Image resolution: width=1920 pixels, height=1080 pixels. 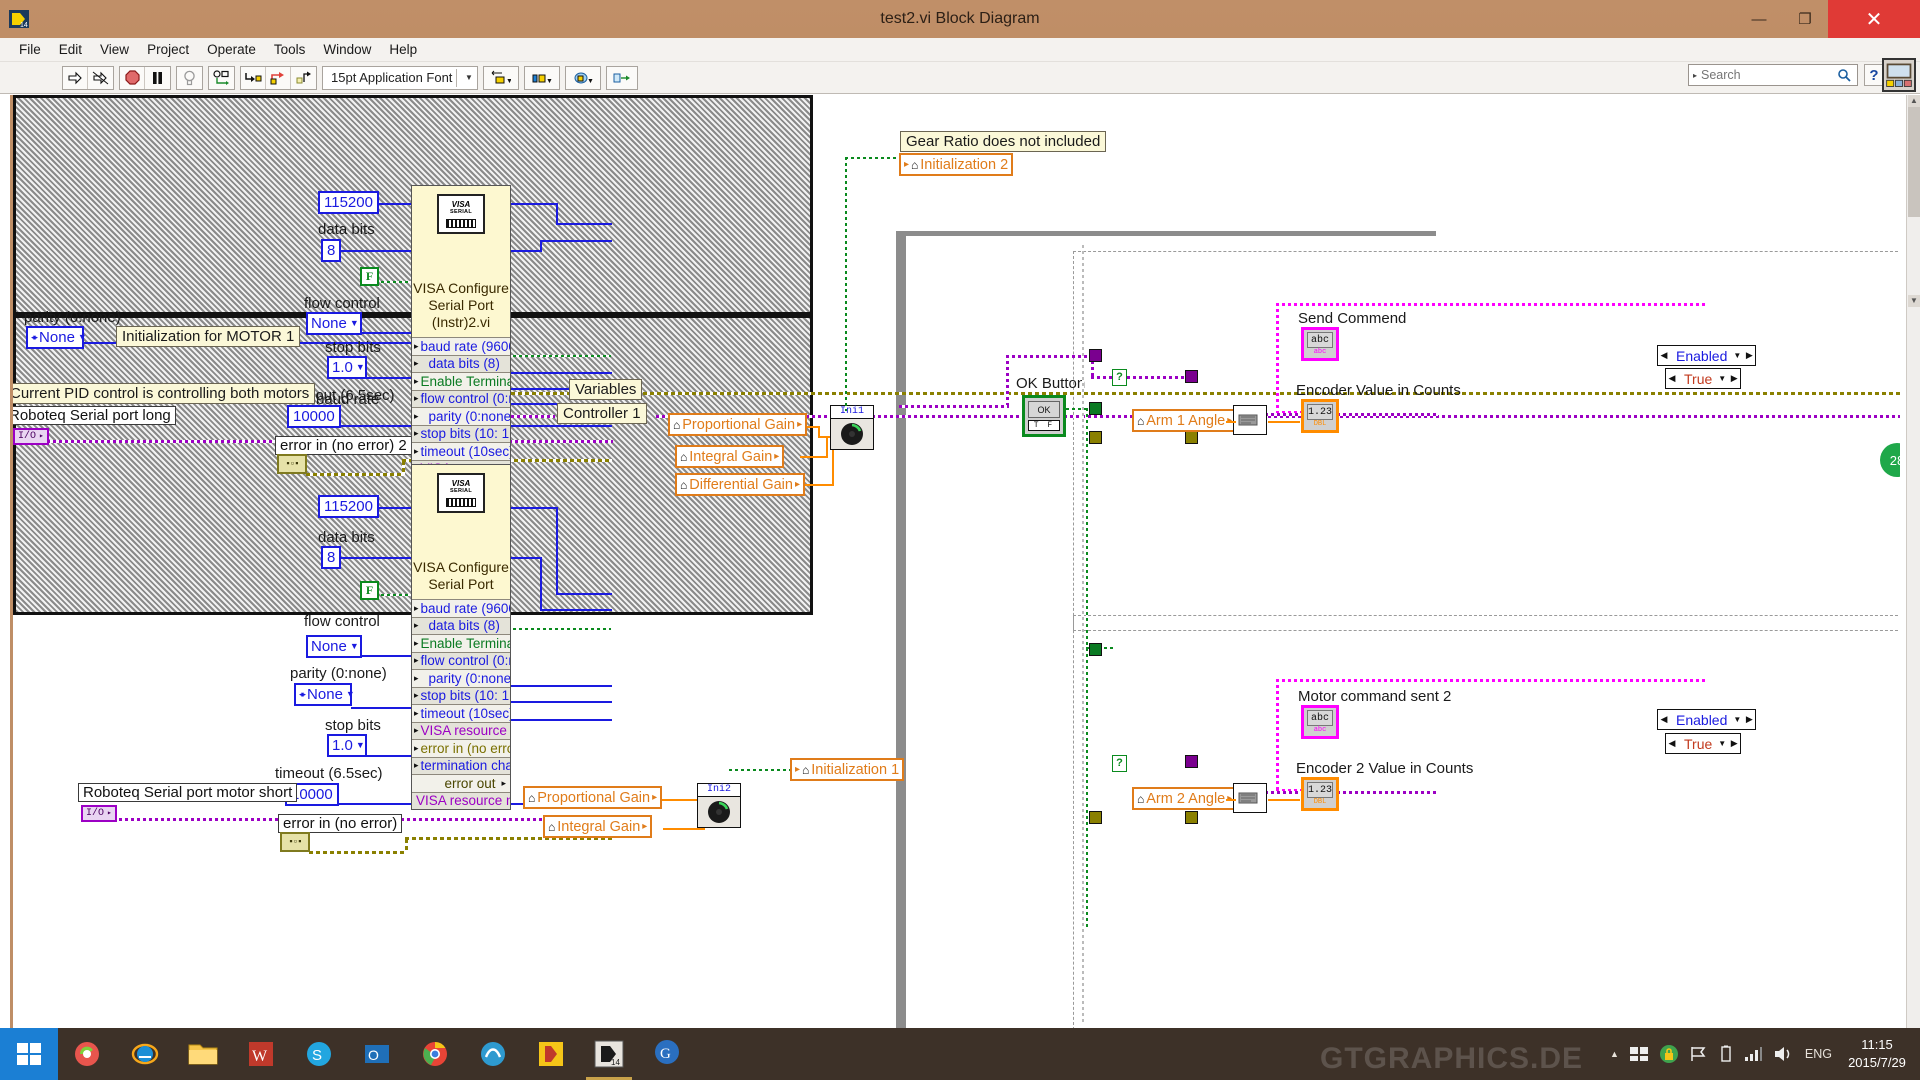 What do you see at coordinates (461, 730) in the screenshot?
I see `visa-terminal-resource-2: ▸VISA resource na` at bounding box center [461, 730].